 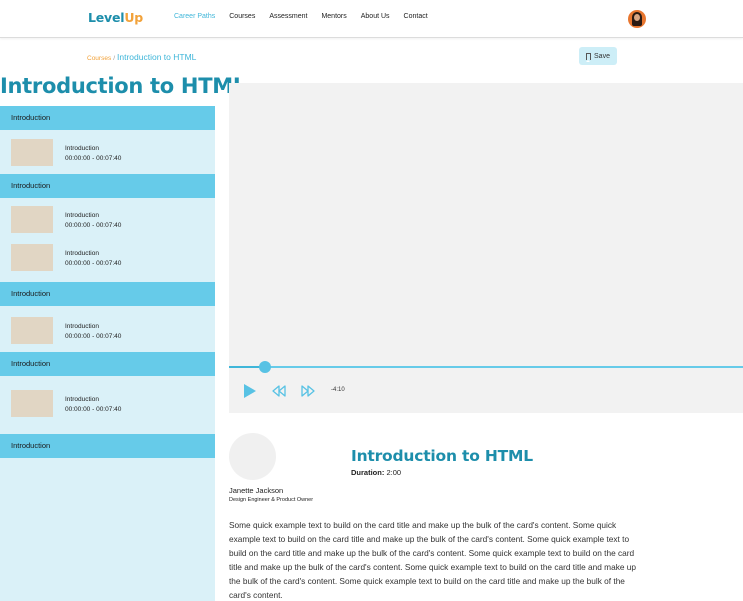 I want to click on breadcrumb: Courses / Introduction to HTML, so click(x=141, y=57).